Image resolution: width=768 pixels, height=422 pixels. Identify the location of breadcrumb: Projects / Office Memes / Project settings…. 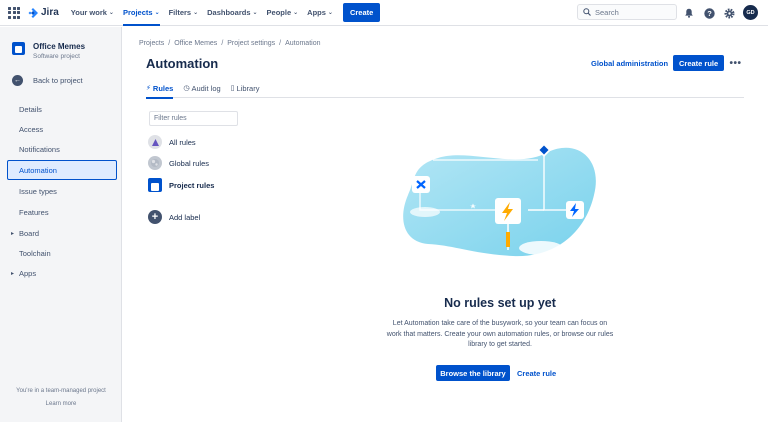
(230, 43).